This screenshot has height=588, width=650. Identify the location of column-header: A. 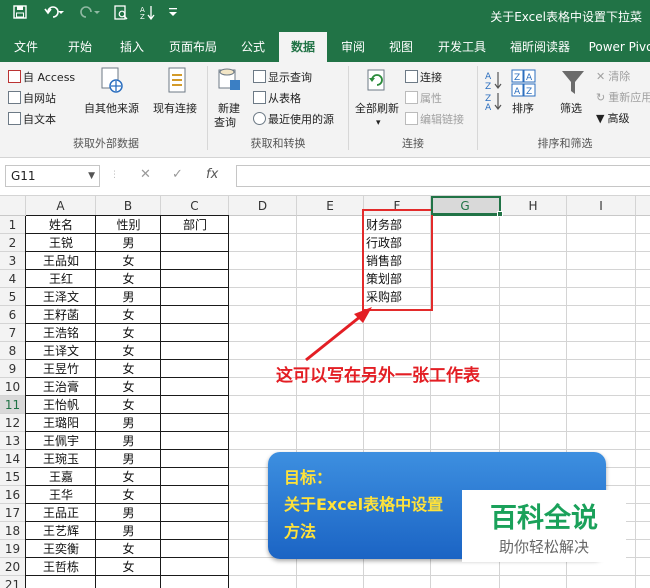
(61, 206).